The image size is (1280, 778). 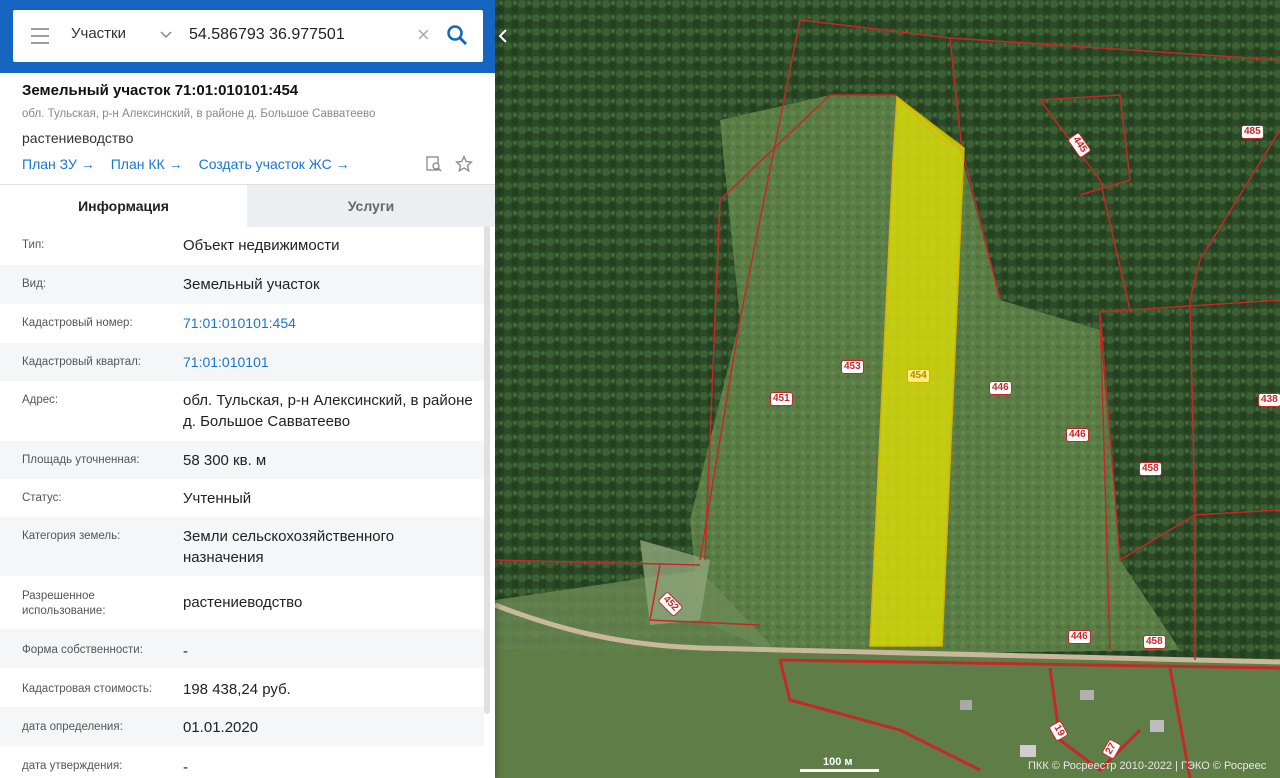 I want to click on tab-services: Услуги, so click(x=371, y=206).